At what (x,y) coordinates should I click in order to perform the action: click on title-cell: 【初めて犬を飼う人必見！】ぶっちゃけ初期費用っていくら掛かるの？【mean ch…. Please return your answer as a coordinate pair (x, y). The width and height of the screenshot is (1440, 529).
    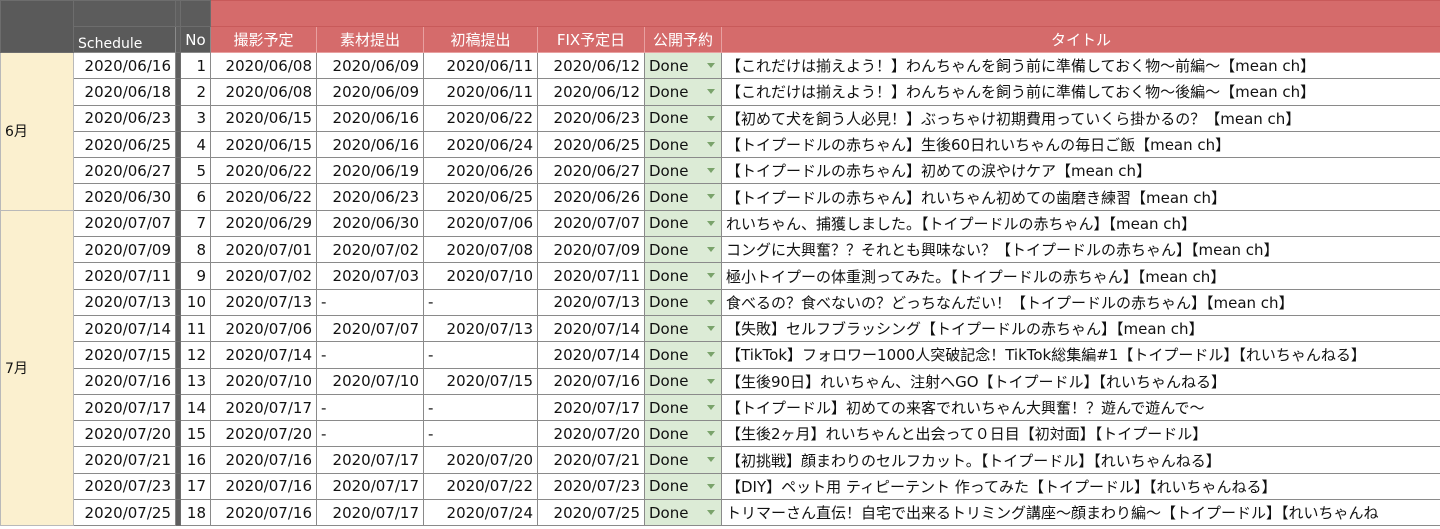
    Looking at the image, I should click on (1080, 118).